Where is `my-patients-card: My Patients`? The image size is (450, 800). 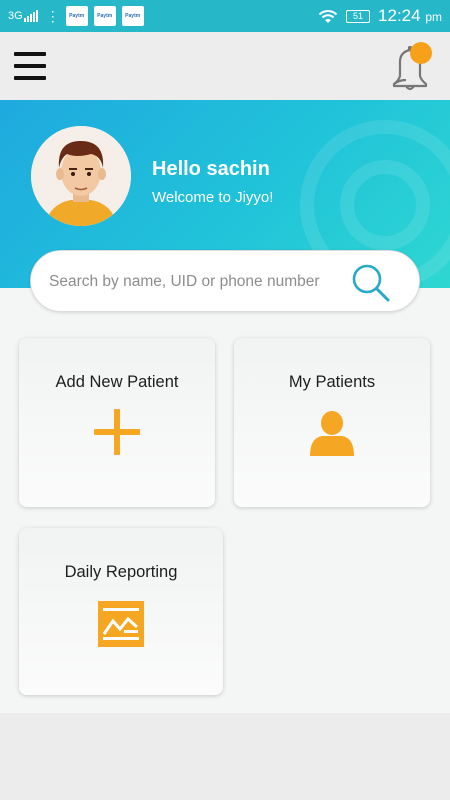
my-patients-card: My Patients is located at coordinates (332, 422).